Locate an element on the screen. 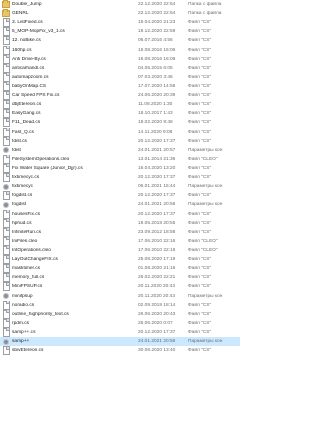  file-name: noradio.cs is located at coordinates (23, 305).